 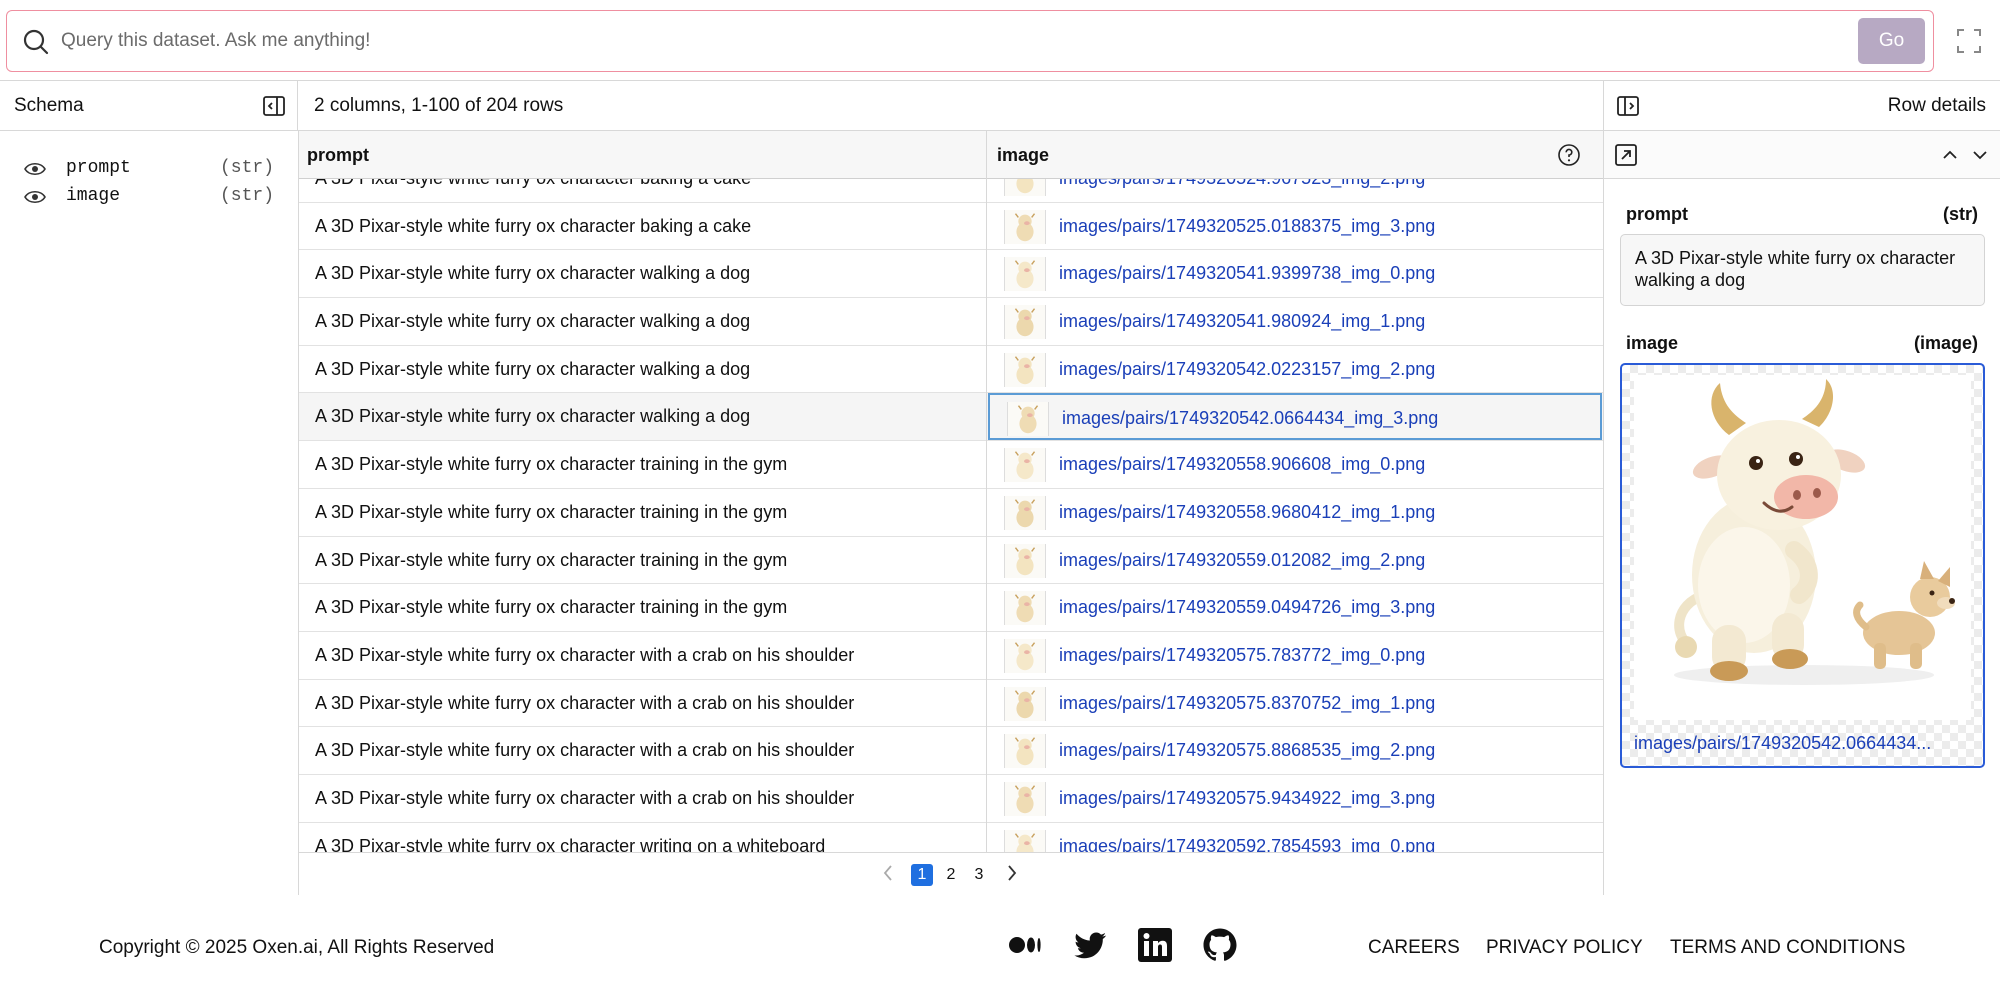 What do you see at coordinates (888, 873) in the screenshot?
I see `chevron-left-icon` at bounding box center [888, 873].